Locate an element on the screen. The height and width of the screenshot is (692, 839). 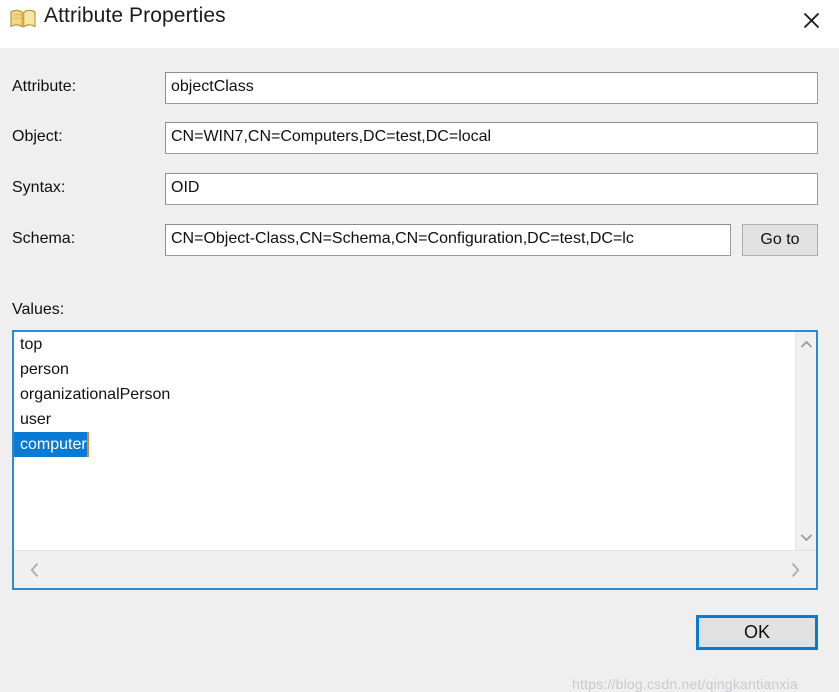
field-row-attribute: Attribute: objectClass is located at coordinates (419, 89).